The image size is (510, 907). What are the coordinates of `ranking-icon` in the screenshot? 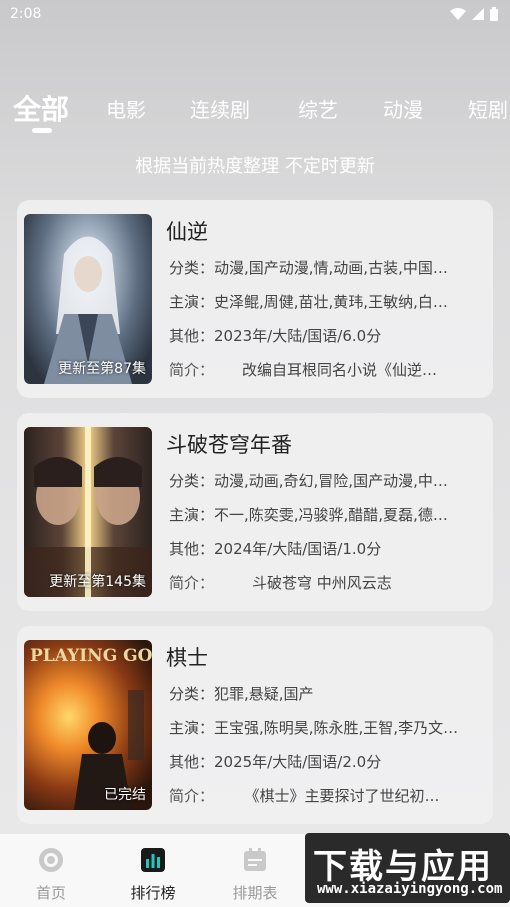 It's located at (153, 860).